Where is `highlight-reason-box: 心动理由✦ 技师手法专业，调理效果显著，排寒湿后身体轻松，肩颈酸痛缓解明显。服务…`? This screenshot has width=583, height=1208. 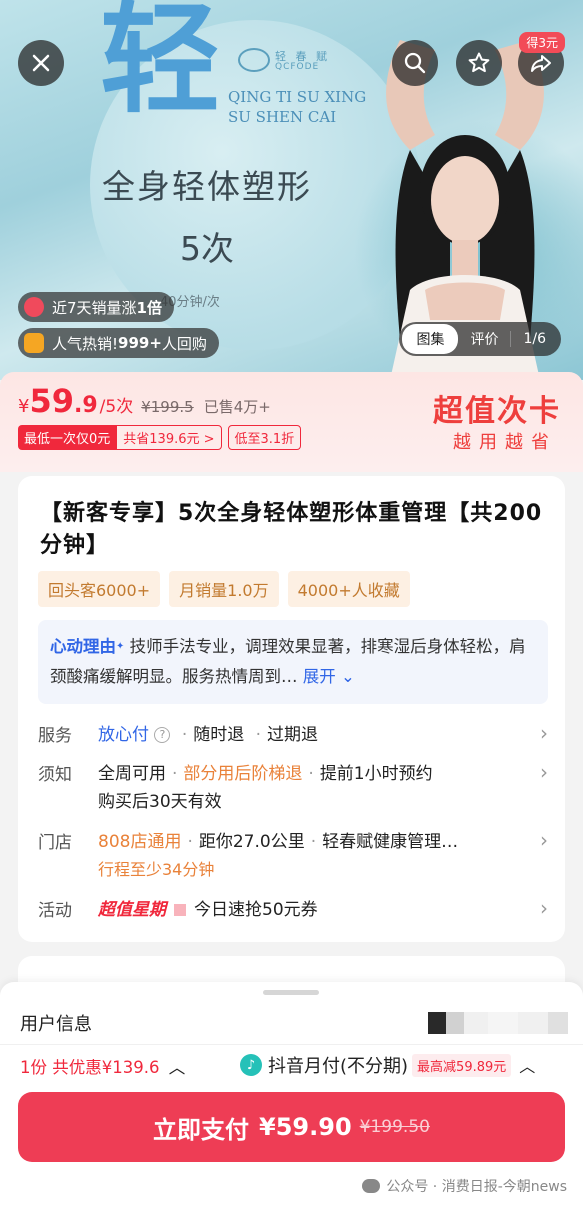
highlight-reason-box: 心动理由✦ 技师手法专业，调理效果显著，排寒湿后身体轻松，肩颈酸痛缓解明显。服务… is located at coordinates (293, 662).